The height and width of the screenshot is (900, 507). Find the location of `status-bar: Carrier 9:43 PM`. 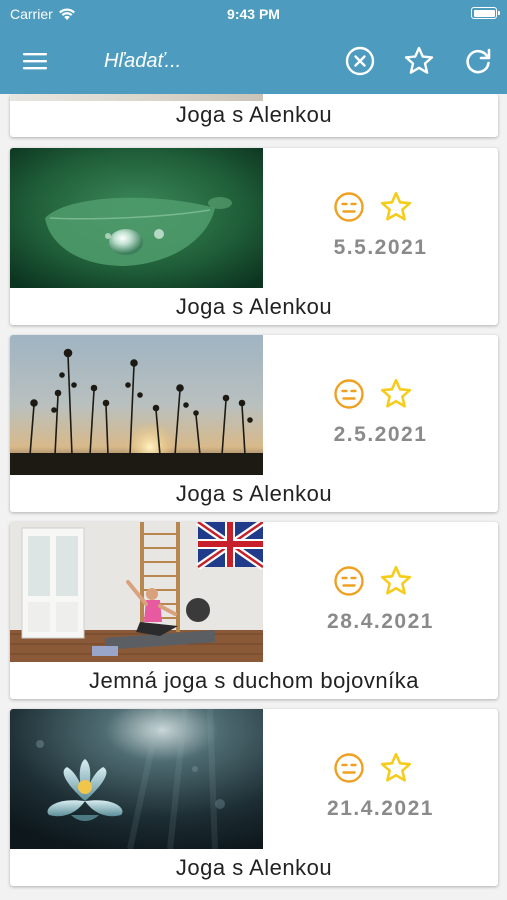

status-bar: Carrier 9:43 PM is located at coordinates (253, 14).